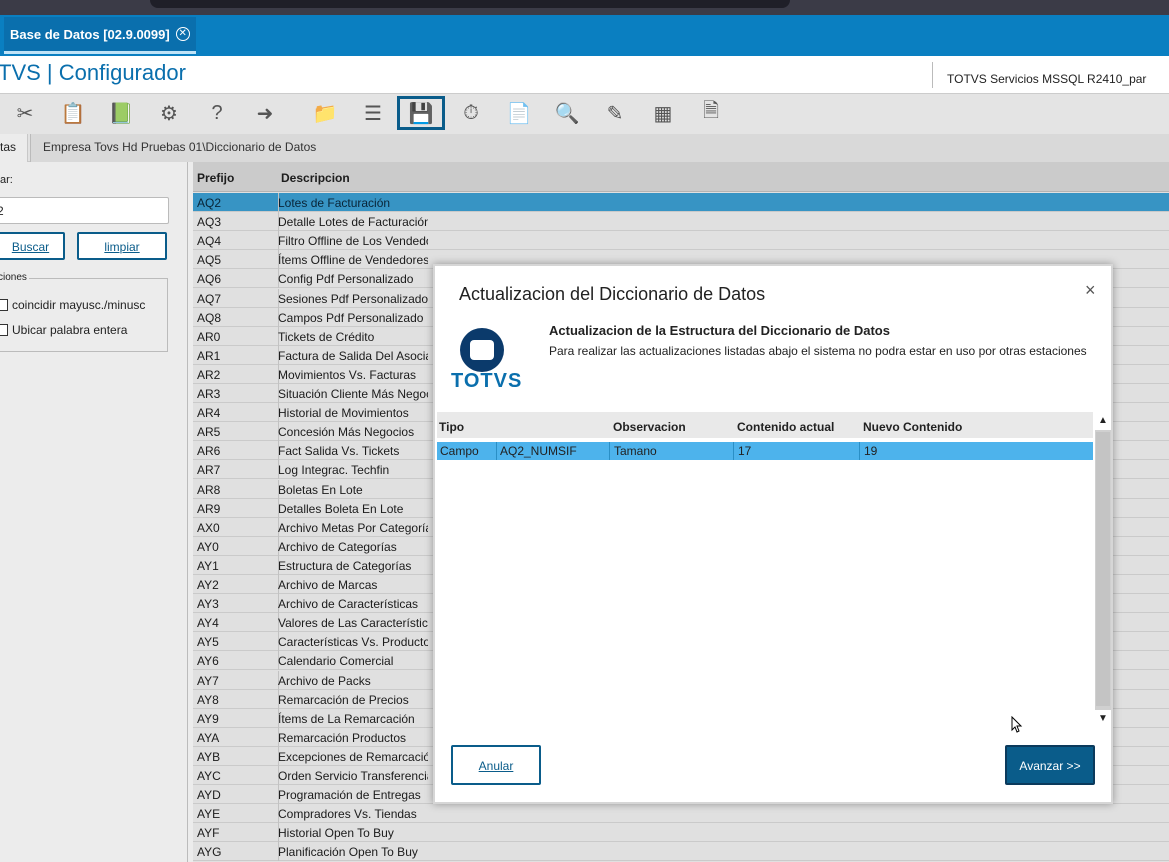 This screenshot has width=1169, height=862. I want to click on option-whole-word: Ubicar palabra entera, so click(63, 330).